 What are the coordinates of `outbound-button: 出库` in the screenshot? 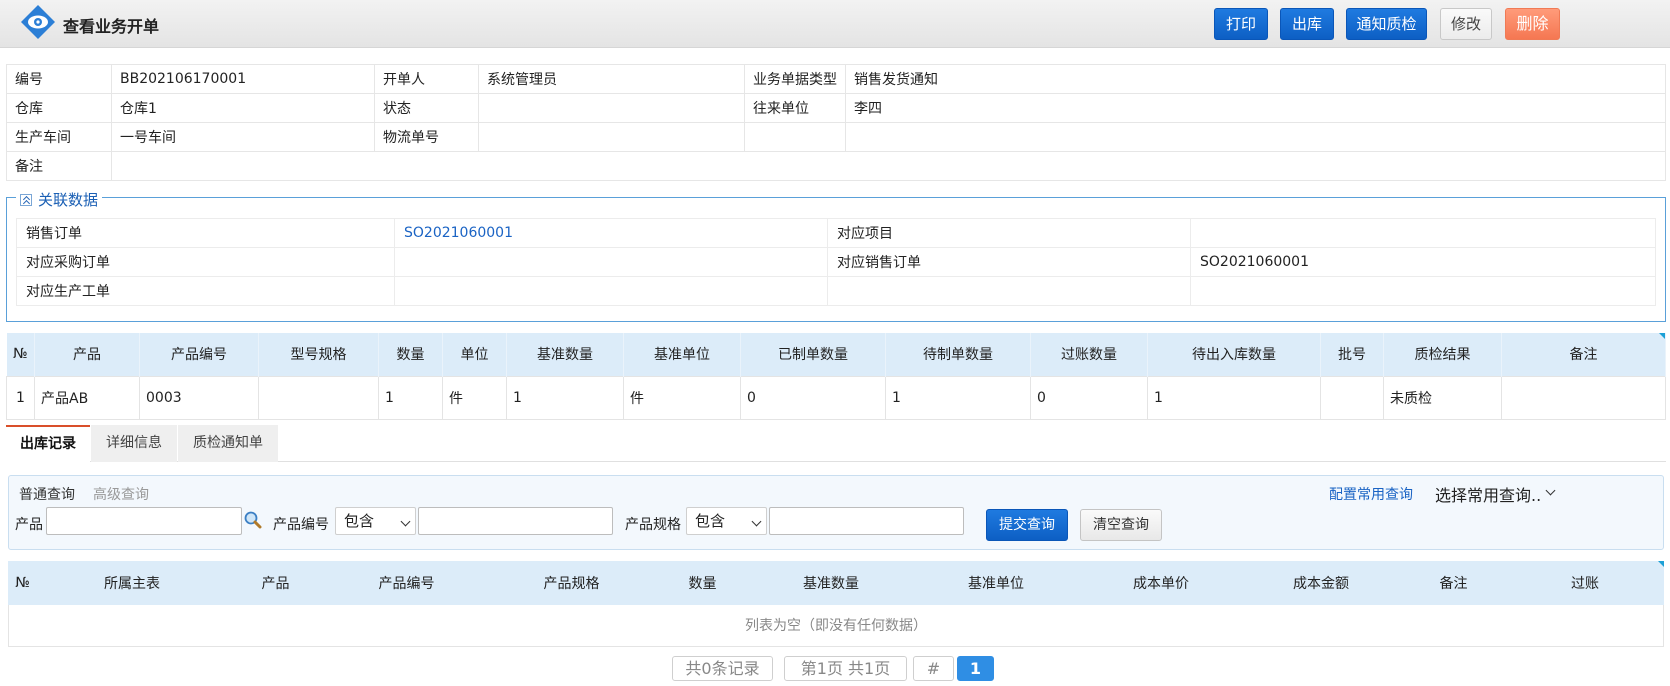 It's located at (1307, 24).